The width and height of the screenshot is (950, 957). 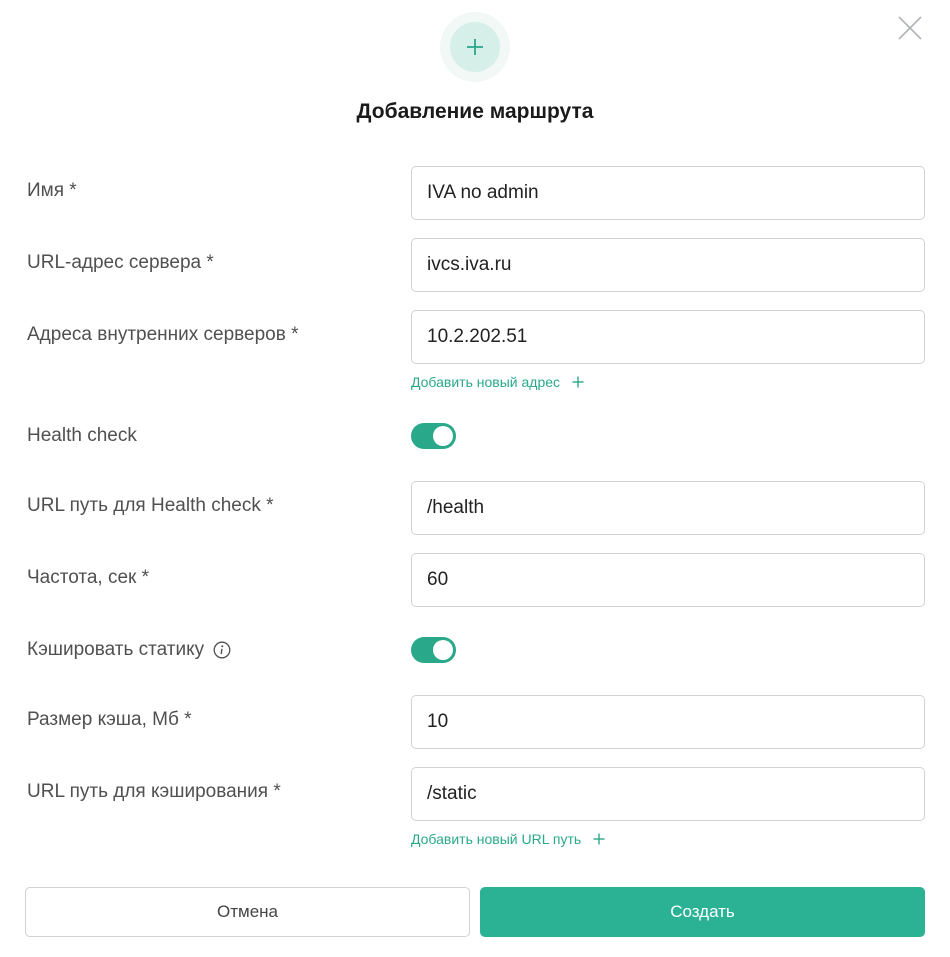 I want to click on cache-path-label: URL путь для кэширования *, so click(x=154, y=791).